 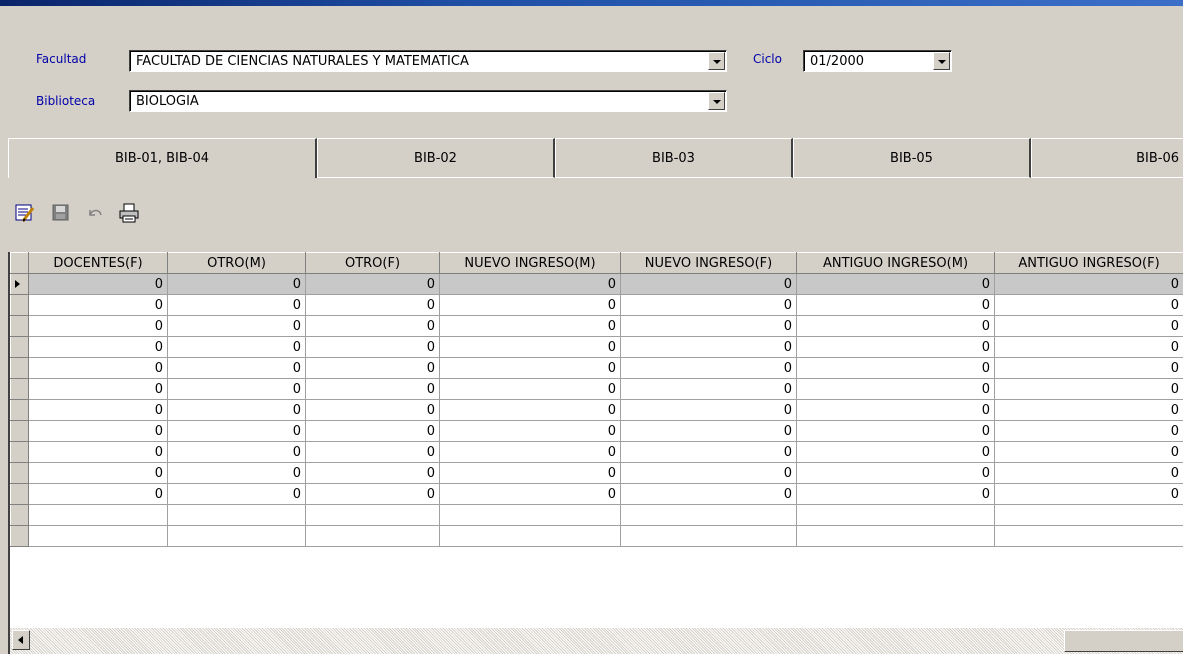 I want to click on ciclo-combo: 01/2000, so click(x=877, y=61).